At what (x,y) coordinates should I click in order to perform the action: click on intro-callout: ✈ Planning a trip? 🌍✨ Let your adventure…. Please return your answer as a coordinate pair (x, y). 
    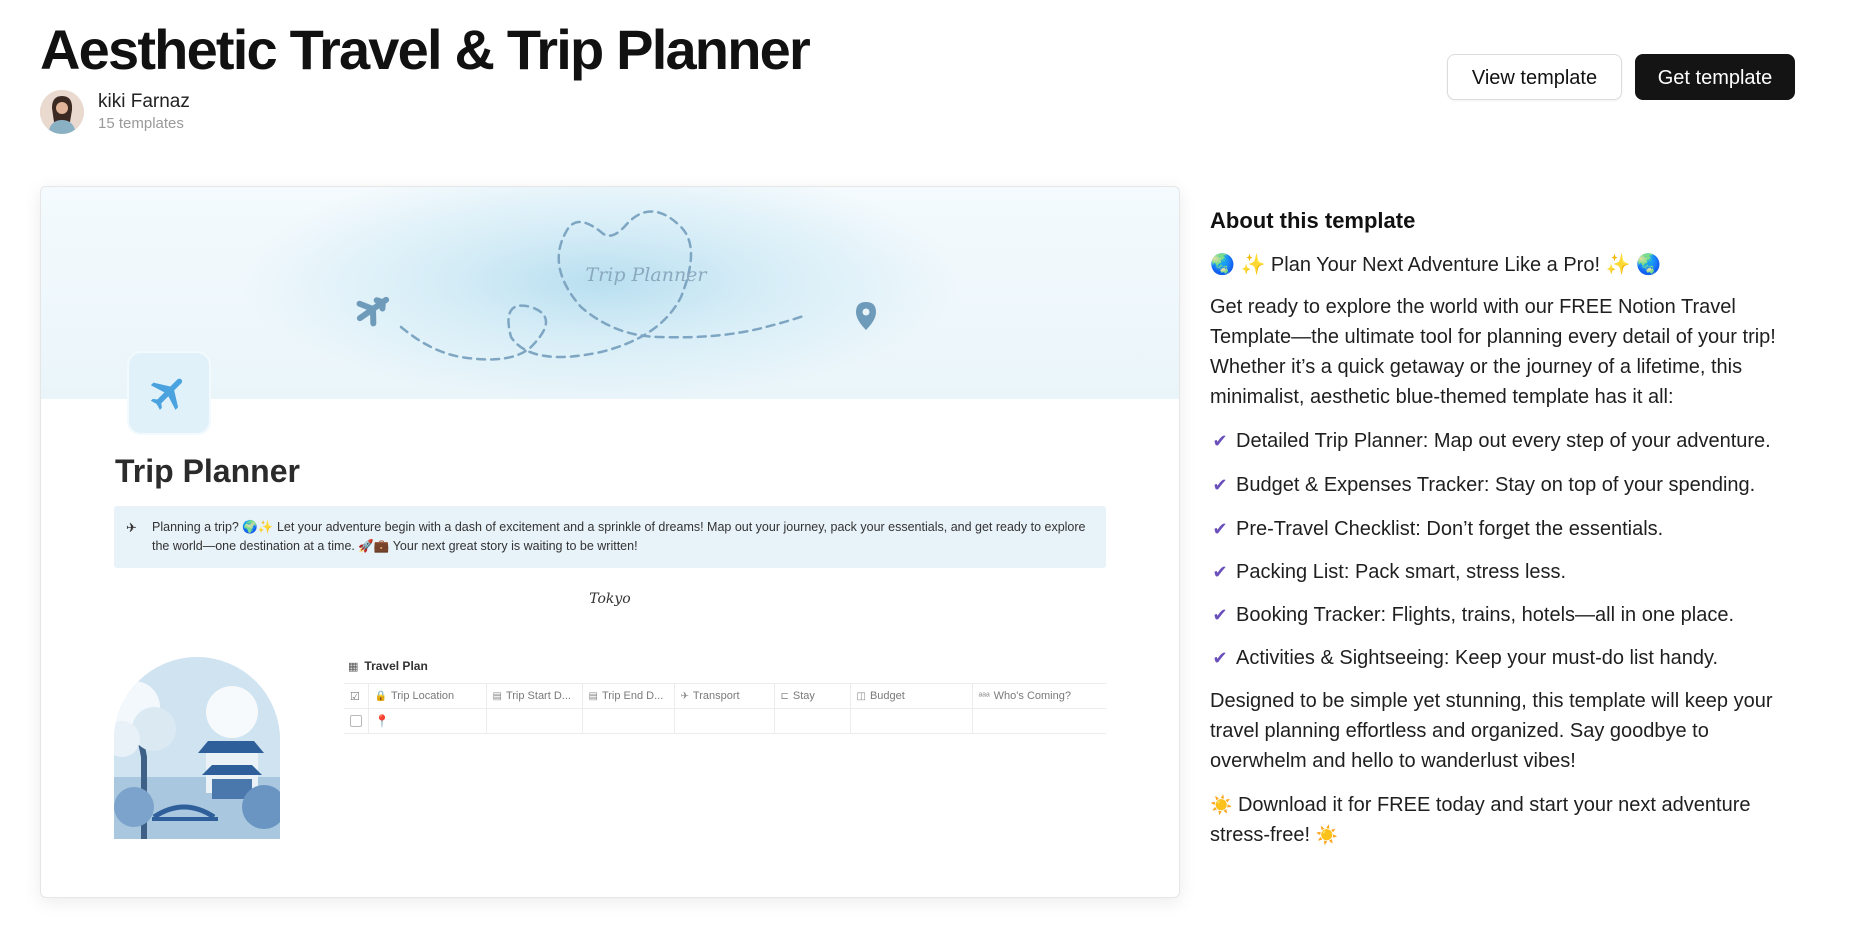
    Looking at the image, I should click on (610, 537).